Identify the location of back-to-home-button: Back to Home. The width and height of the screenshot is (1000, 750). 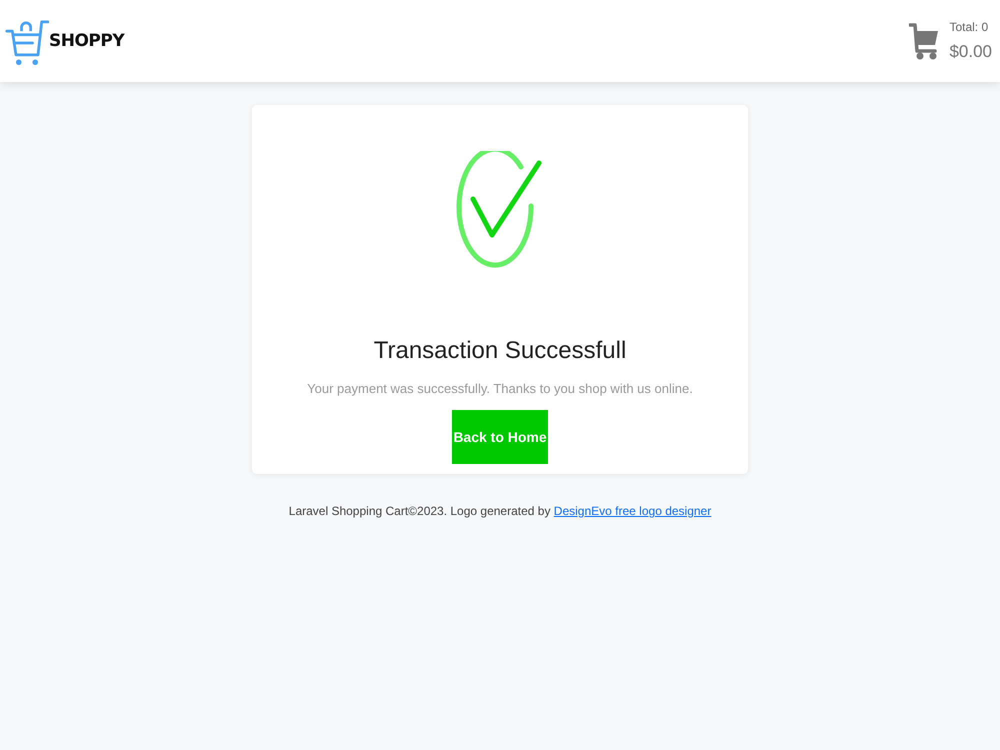
(500, 437).